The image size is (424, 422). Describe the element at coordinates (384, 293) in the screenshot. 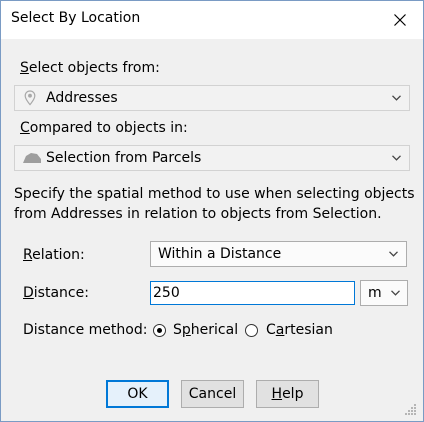

I see `distance-unit-select: m` at that location.